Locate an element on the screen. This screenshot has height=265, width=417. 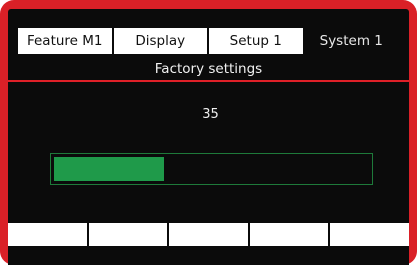
page-title: Factory settings is located at coordinates (208, 69).